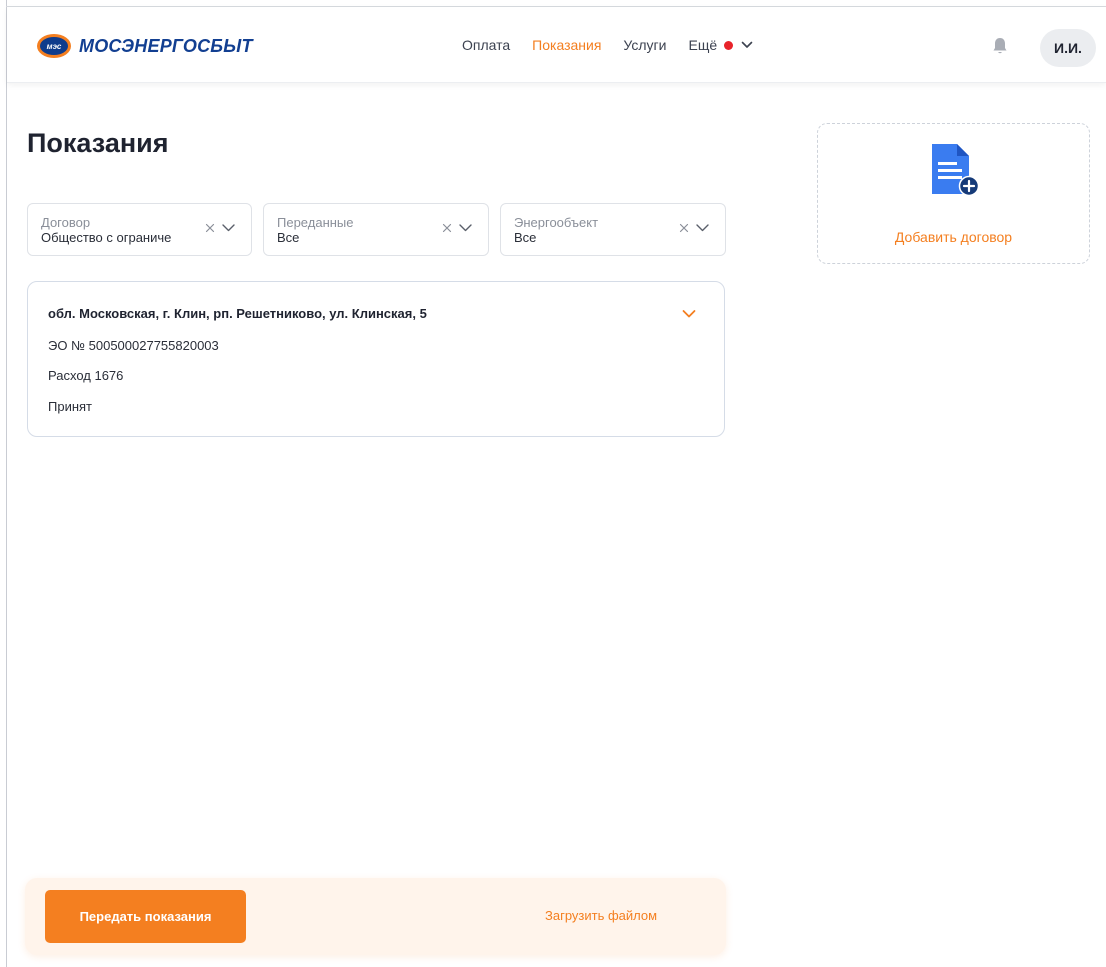  Describe the element at coordinates (315, 222) in the screenshot. I see `filter-submitted-label: Переданные` at that location.